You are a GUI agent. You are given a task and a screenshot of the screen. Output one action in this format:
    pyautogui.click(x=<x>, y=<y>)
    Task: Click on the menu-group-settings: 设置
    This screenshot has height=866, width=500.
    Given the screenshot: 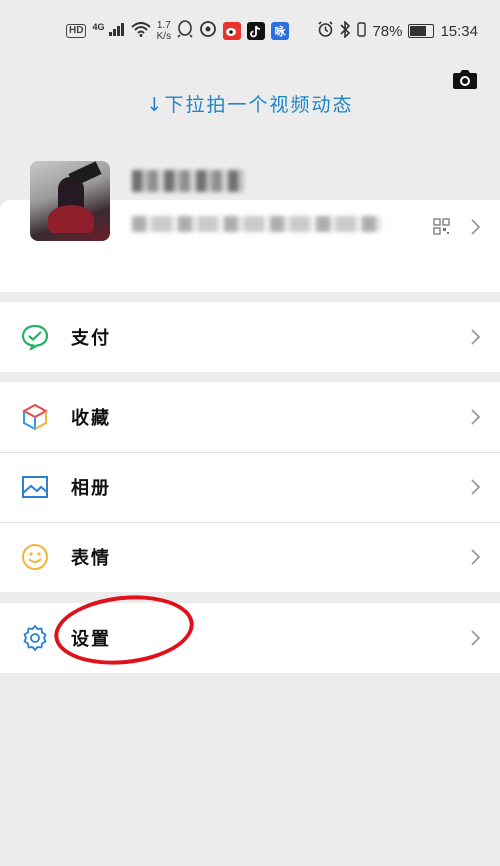 What is the action you would take?
    pyautogui.click(x=250, y=638)
    